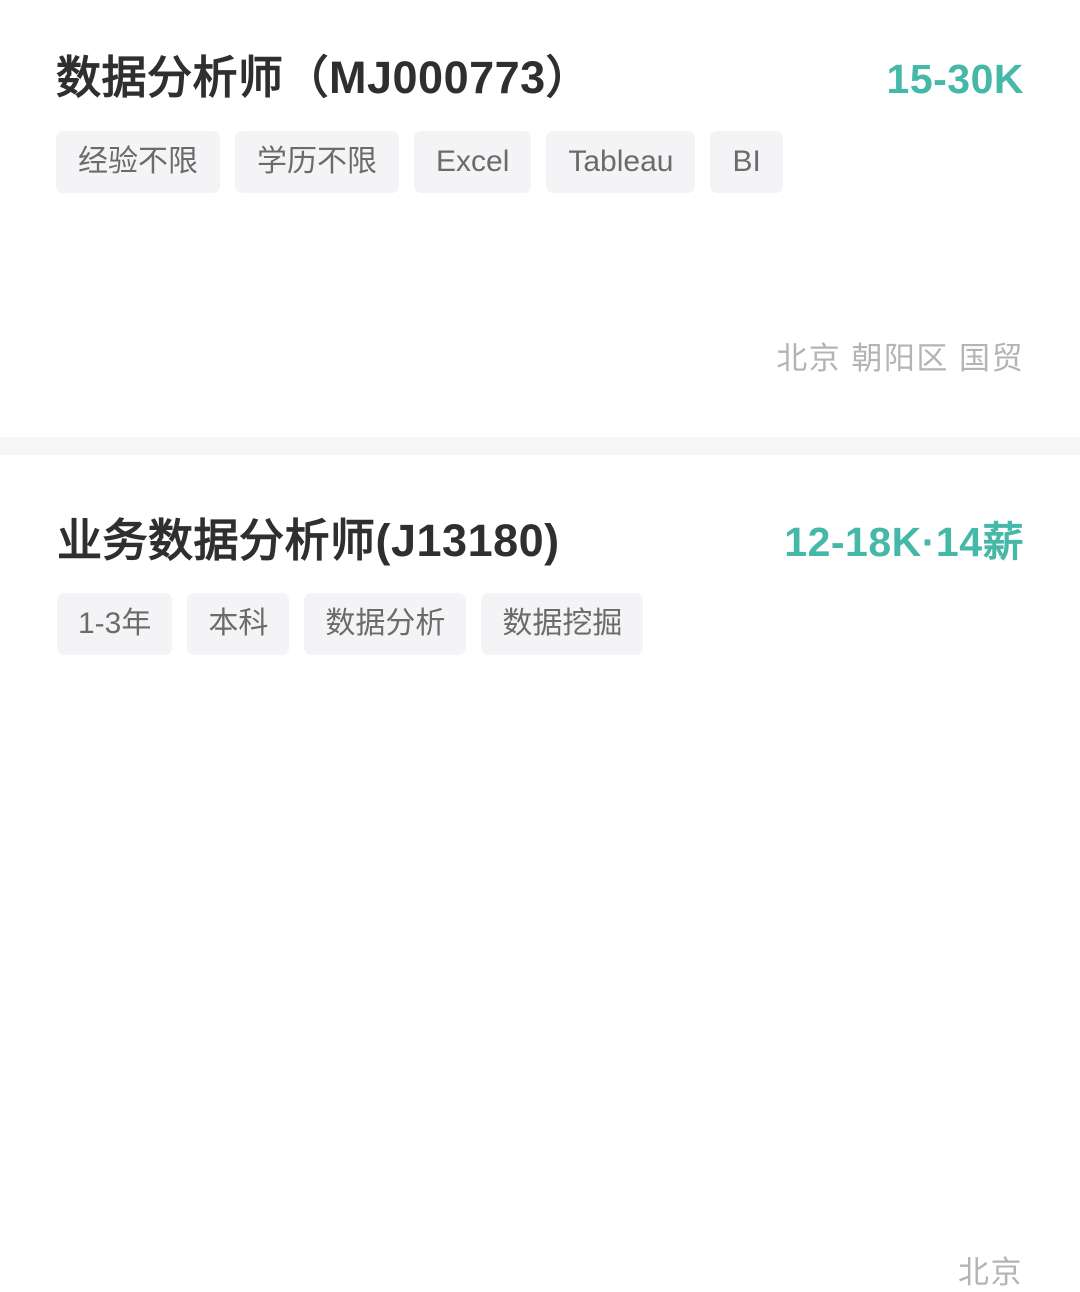  What do you see at coordinates (323, 78) in the screenshot?
I see `job-title: 数据分析师（MJ000773）` at bounding box center [323, 78].